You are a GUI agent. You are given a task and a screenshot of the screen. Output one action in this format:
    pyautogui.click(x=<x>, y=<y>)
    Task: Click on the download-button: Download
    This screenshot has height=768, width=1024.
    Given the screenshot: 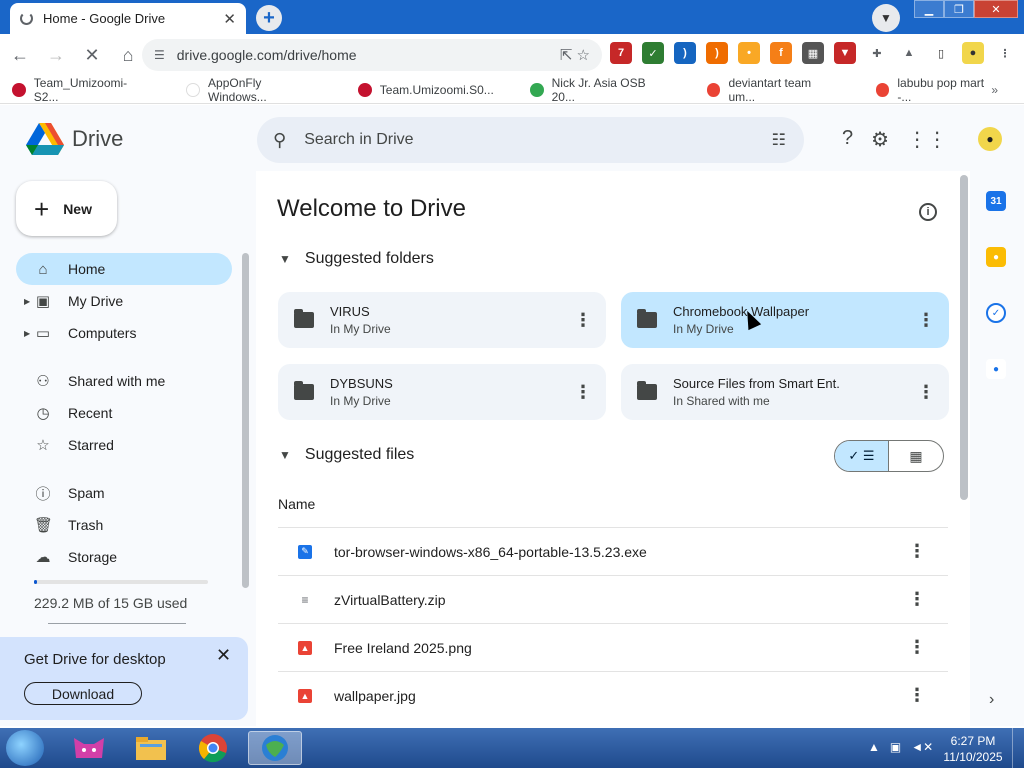 What is the action you would take?
    pyautogui.click(x=83, y=693)
    